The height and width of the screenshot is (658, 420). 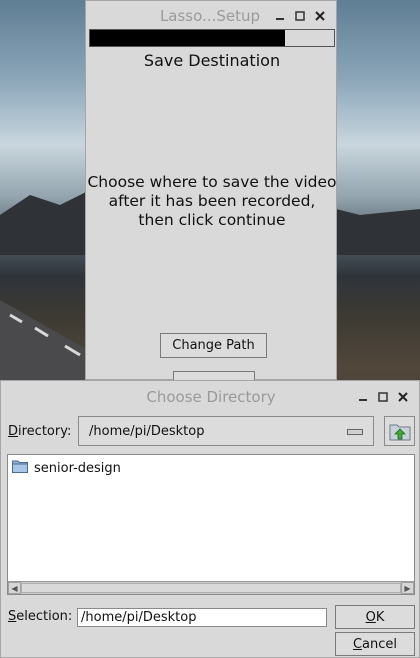 I want to click on directory-label: Directory:, so click(x=40, y=431).